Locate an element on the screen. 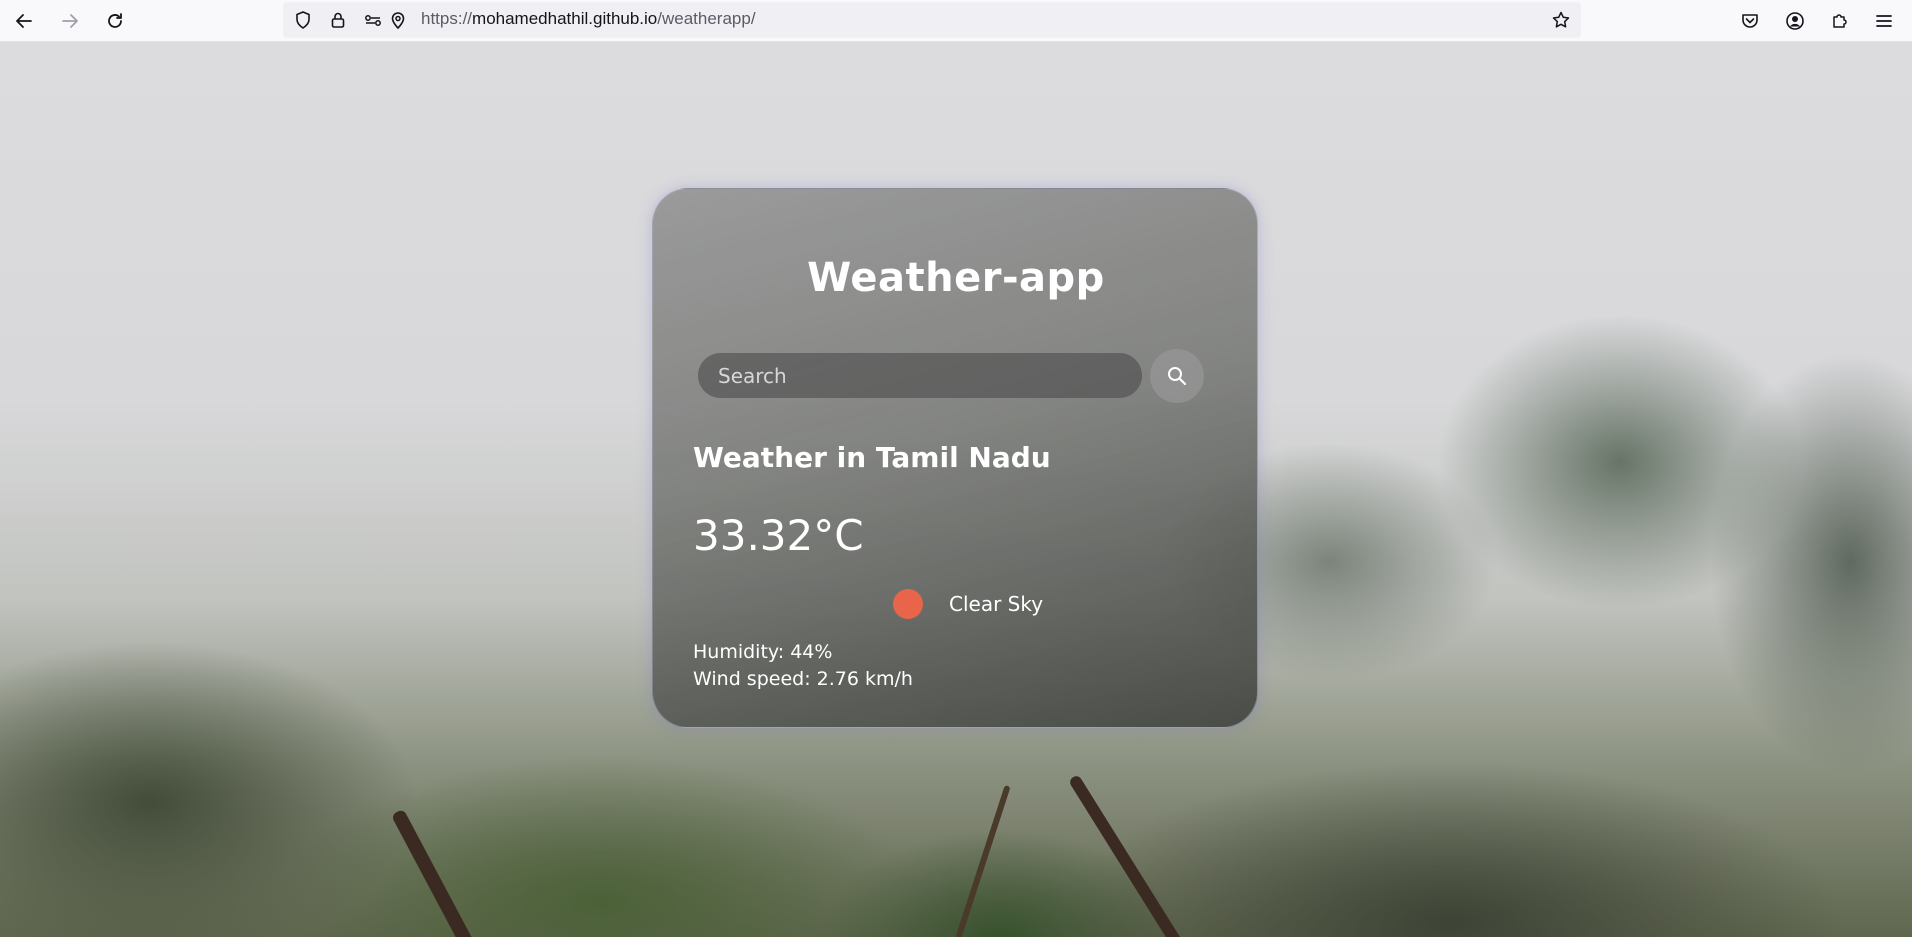 Image resolution: width=1912 pixels, height=937 pixels. humidity-value: Humidity: 44% is located at coordinates (763, 652).